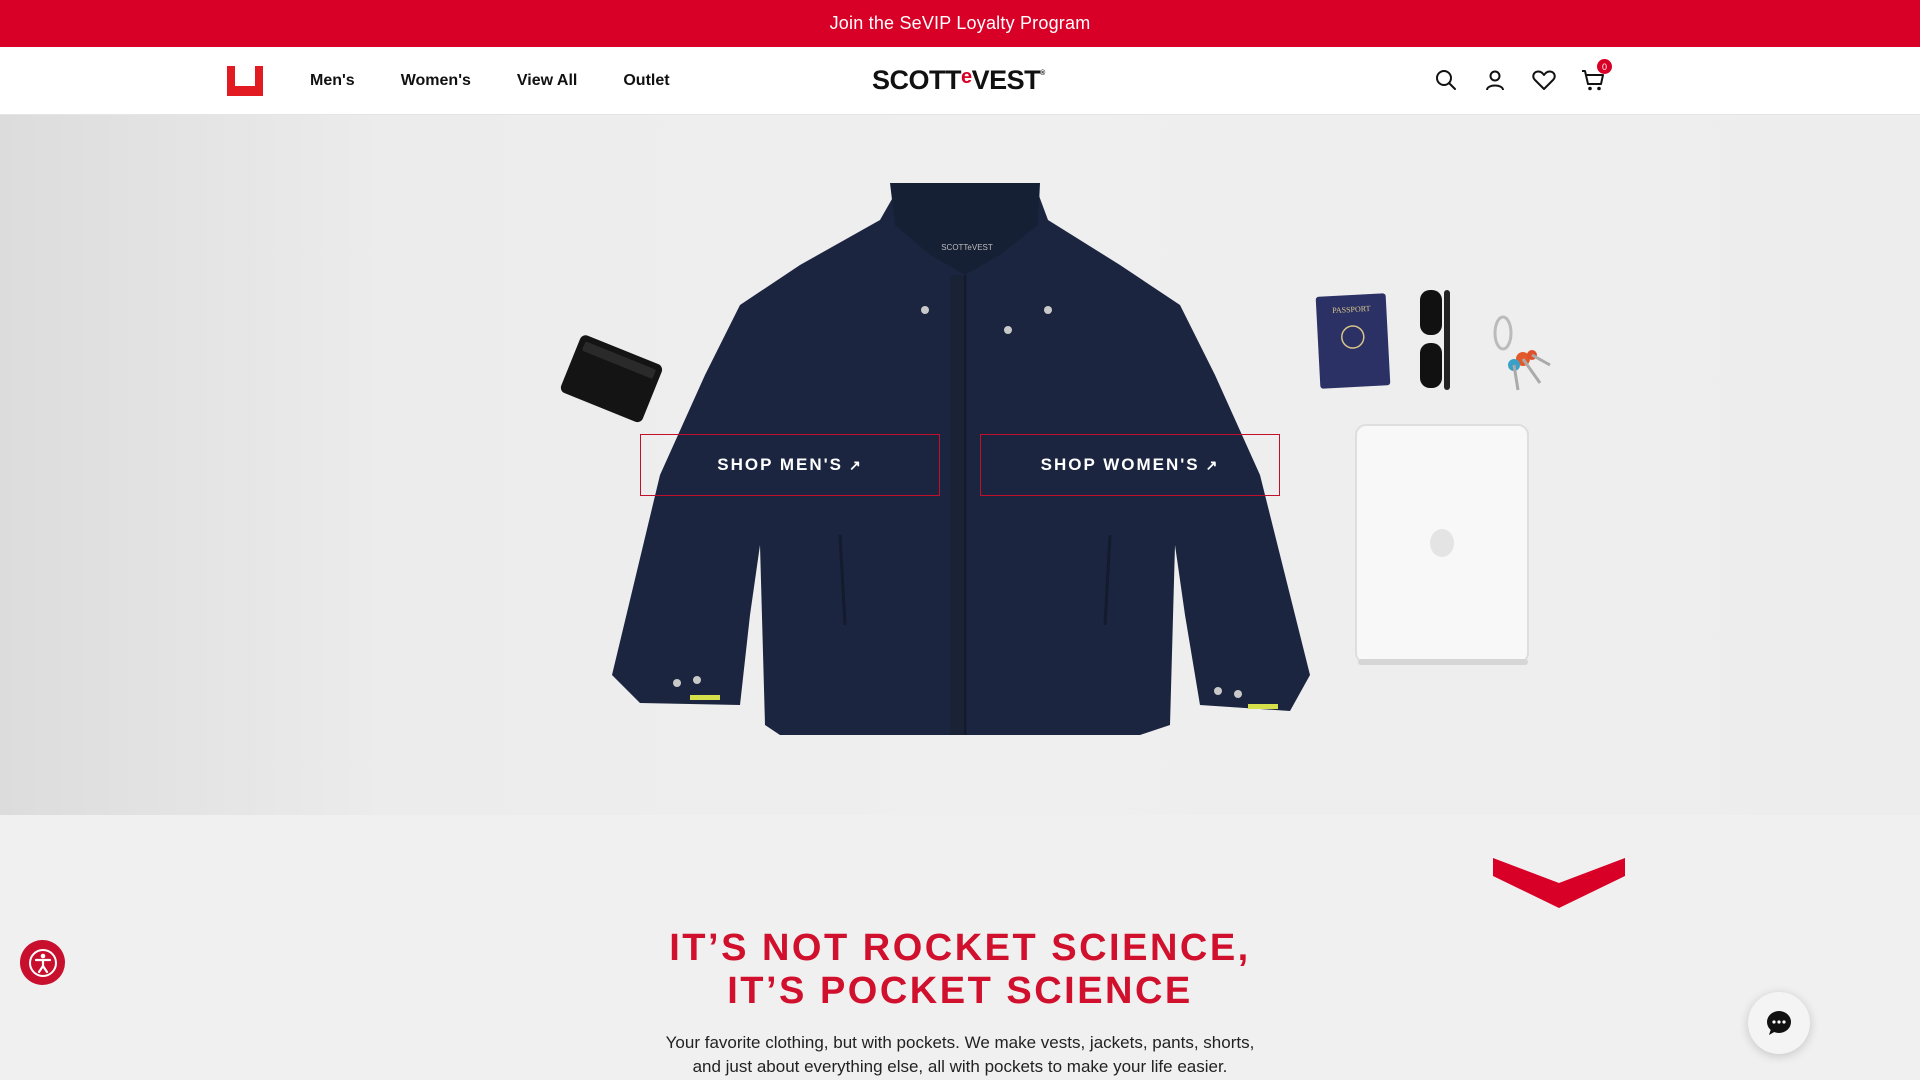  I want to click on shop-mens-label: SHOP MEN'S, so click(780, 464).